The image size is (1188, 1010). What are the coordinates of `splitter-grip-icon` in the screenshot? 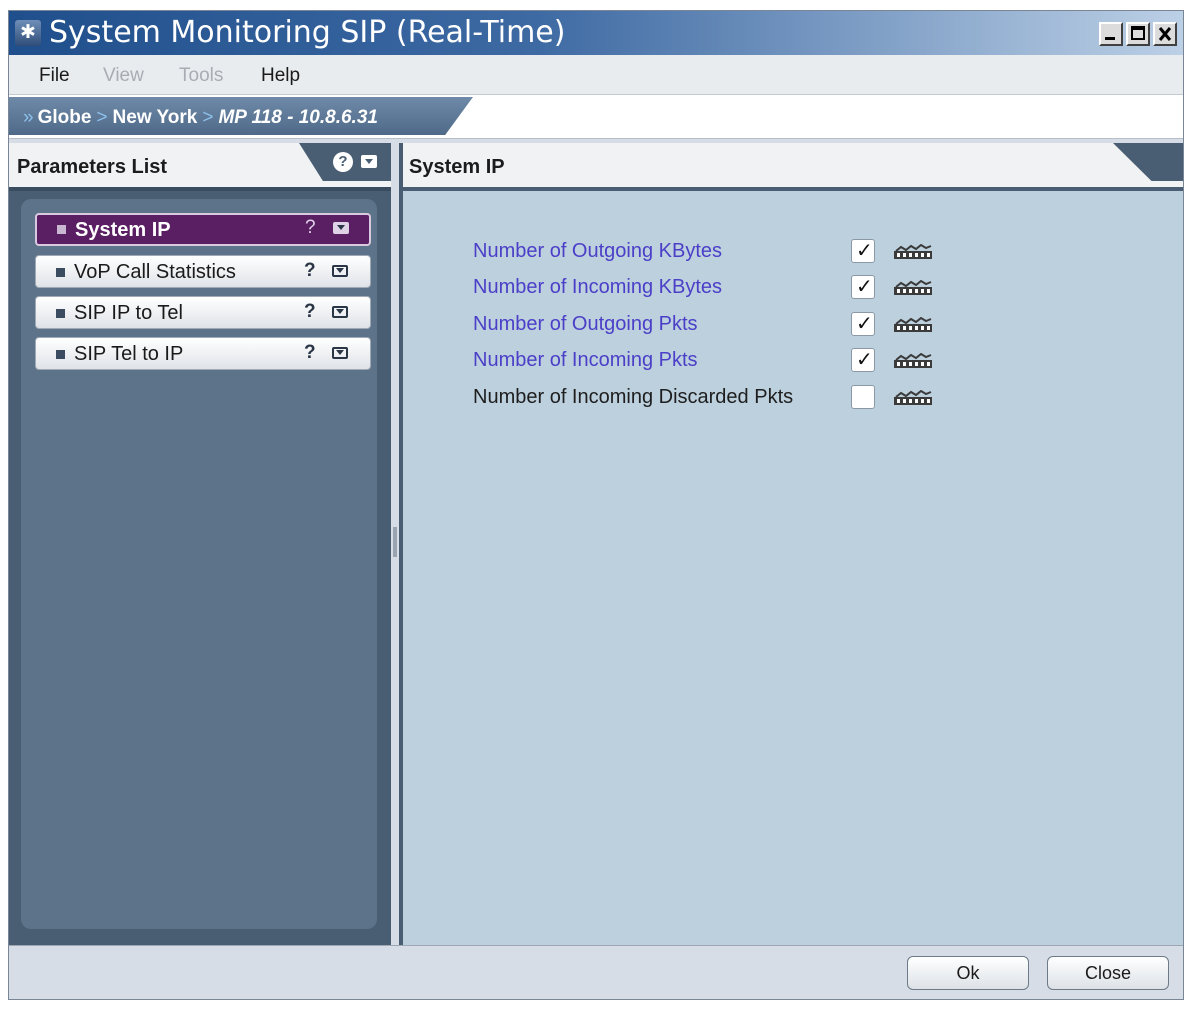 It's located at (395, 542).